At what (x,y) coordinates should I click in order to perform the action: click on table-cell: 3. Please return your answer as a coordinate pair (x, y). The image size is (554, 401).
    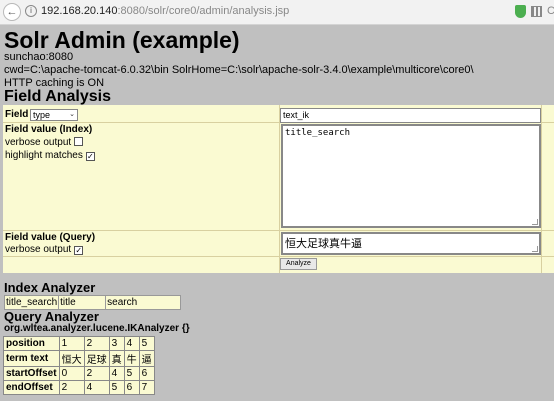
    Looking at the image, I should click on (116, 343).